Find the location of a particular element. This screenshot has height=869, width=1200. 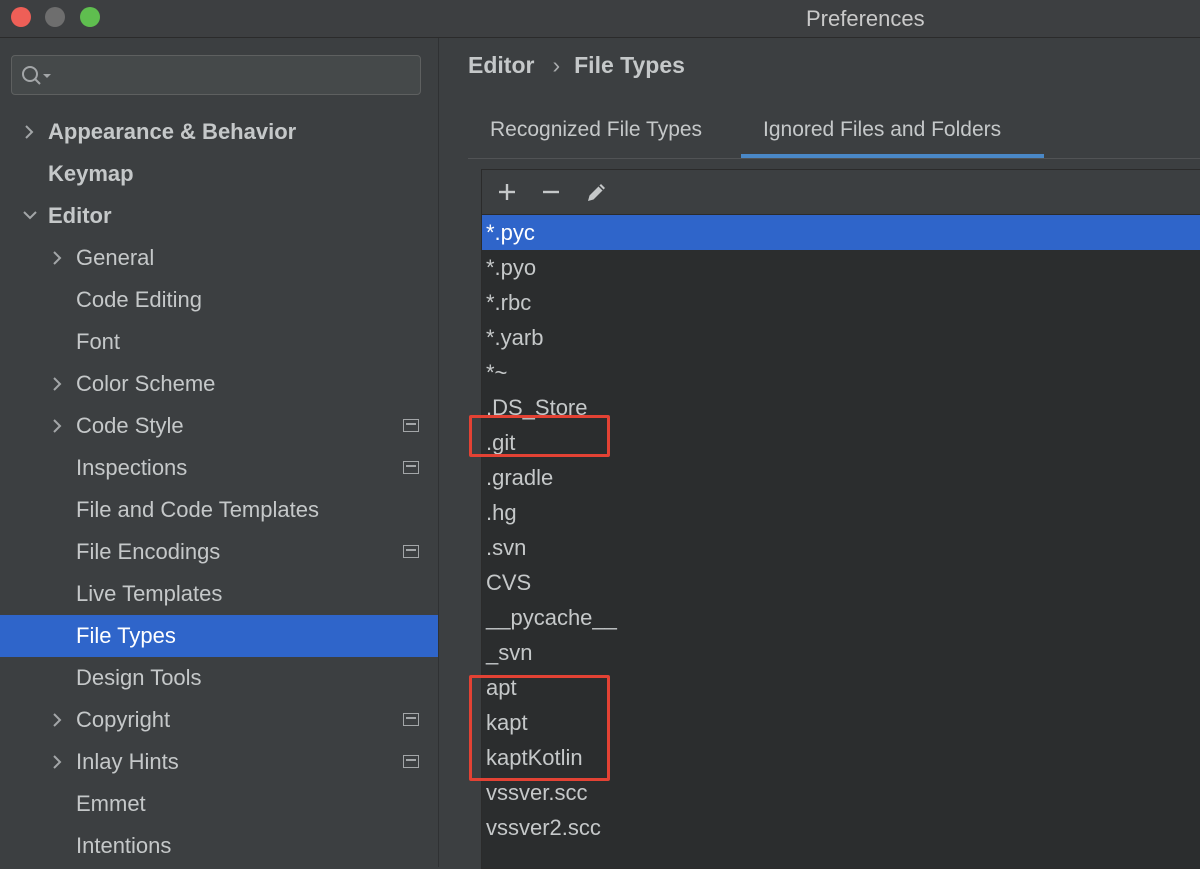

list-item: .svn is located at coordinates (841, 547).